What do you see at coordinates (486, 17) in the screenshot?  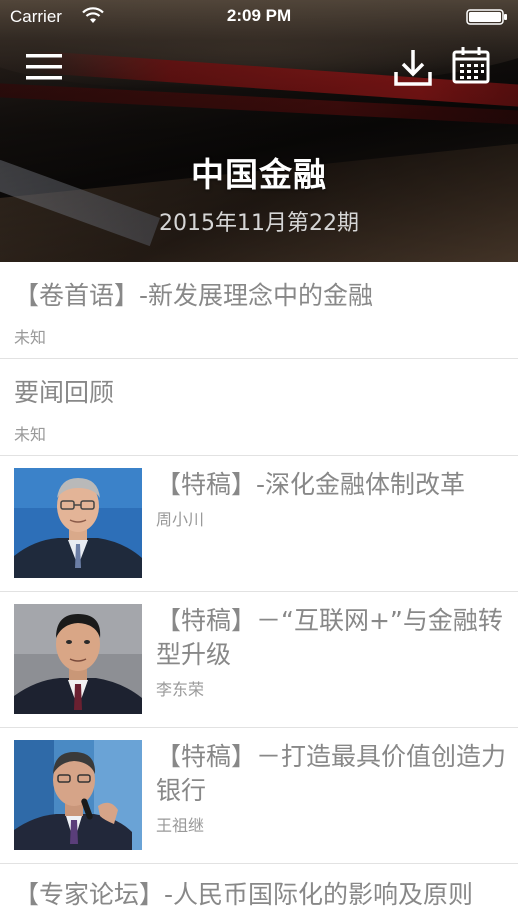 I see `battery-icon` at bounding box center [486, 17].